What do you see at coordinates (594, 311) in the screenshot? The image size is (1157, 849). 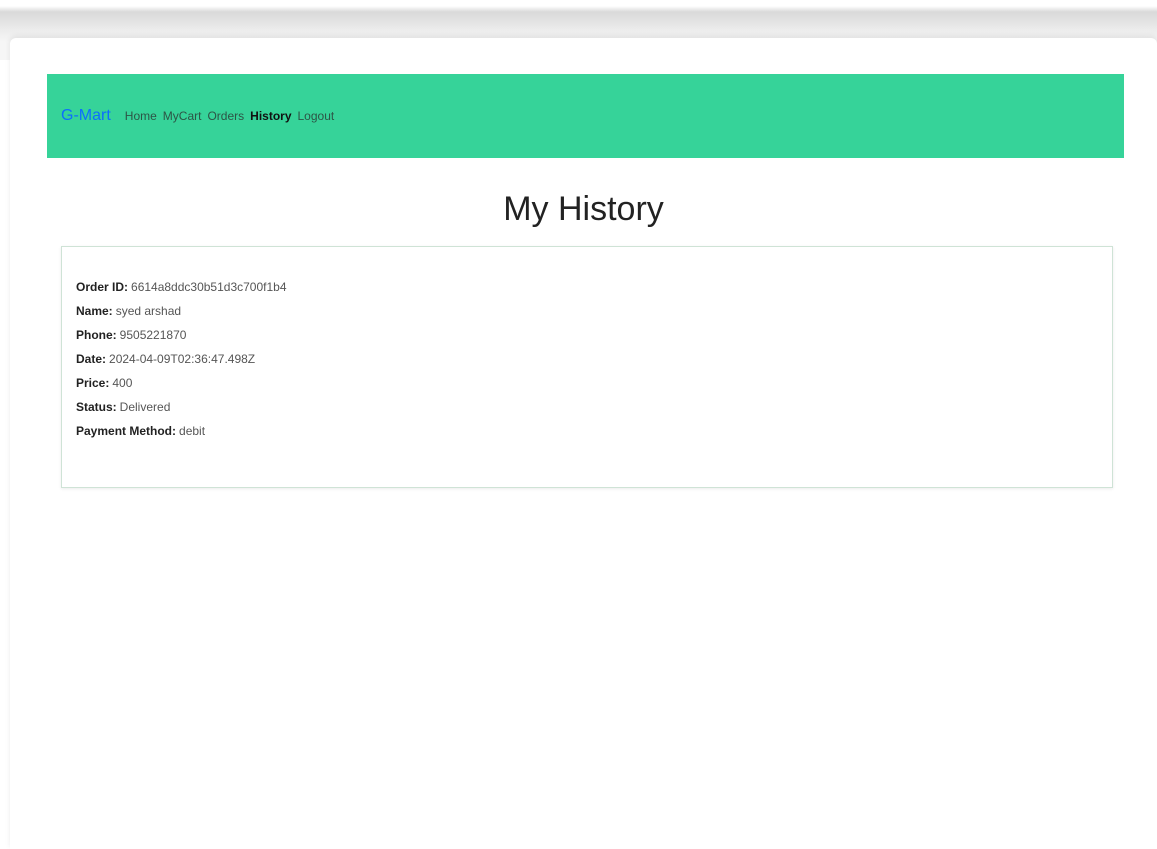 I see `name-field: Name: syed arshad` at bounding box center [594, 311].